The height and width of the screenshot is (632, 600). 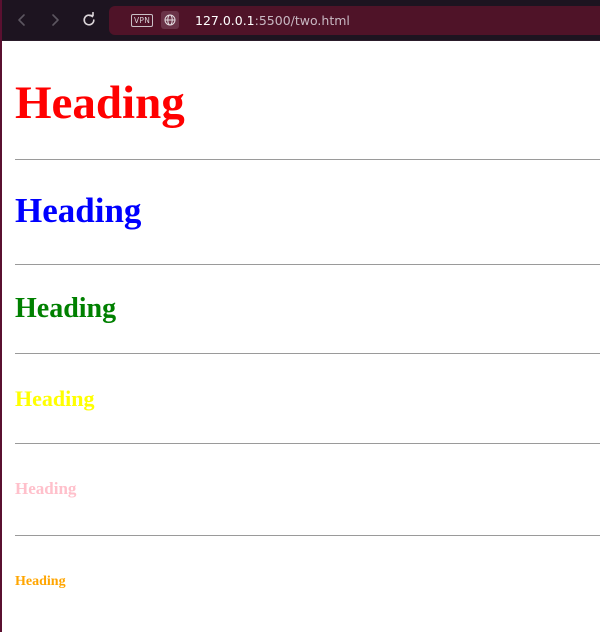 I want to click on forward-arrow-icon, so click(x=55, y=20).